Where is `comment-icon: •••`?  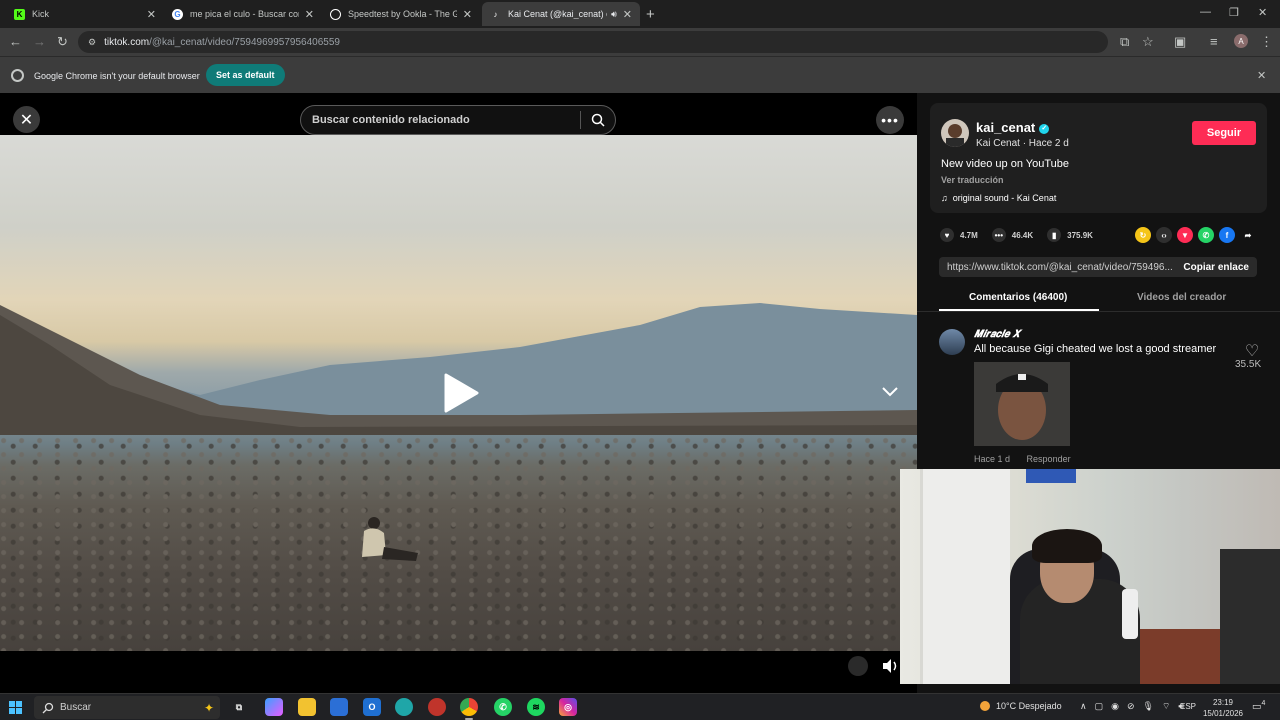 comment-icon: ••• is located at coordinates (998, 235).